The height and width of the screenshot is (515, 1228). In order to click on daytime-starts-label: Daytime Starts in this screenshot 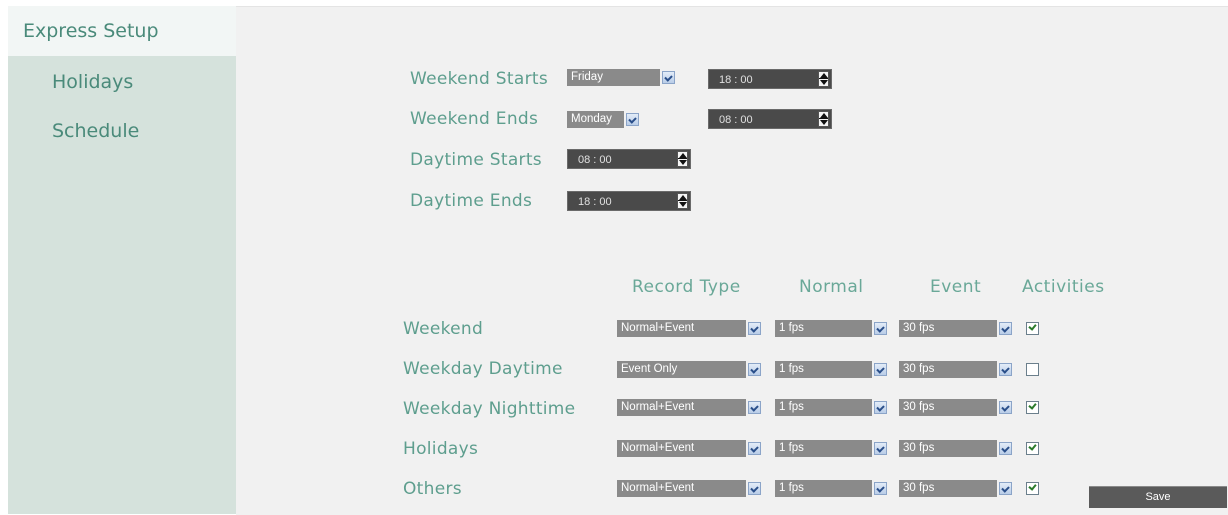, I will do `click(476, 160)`.